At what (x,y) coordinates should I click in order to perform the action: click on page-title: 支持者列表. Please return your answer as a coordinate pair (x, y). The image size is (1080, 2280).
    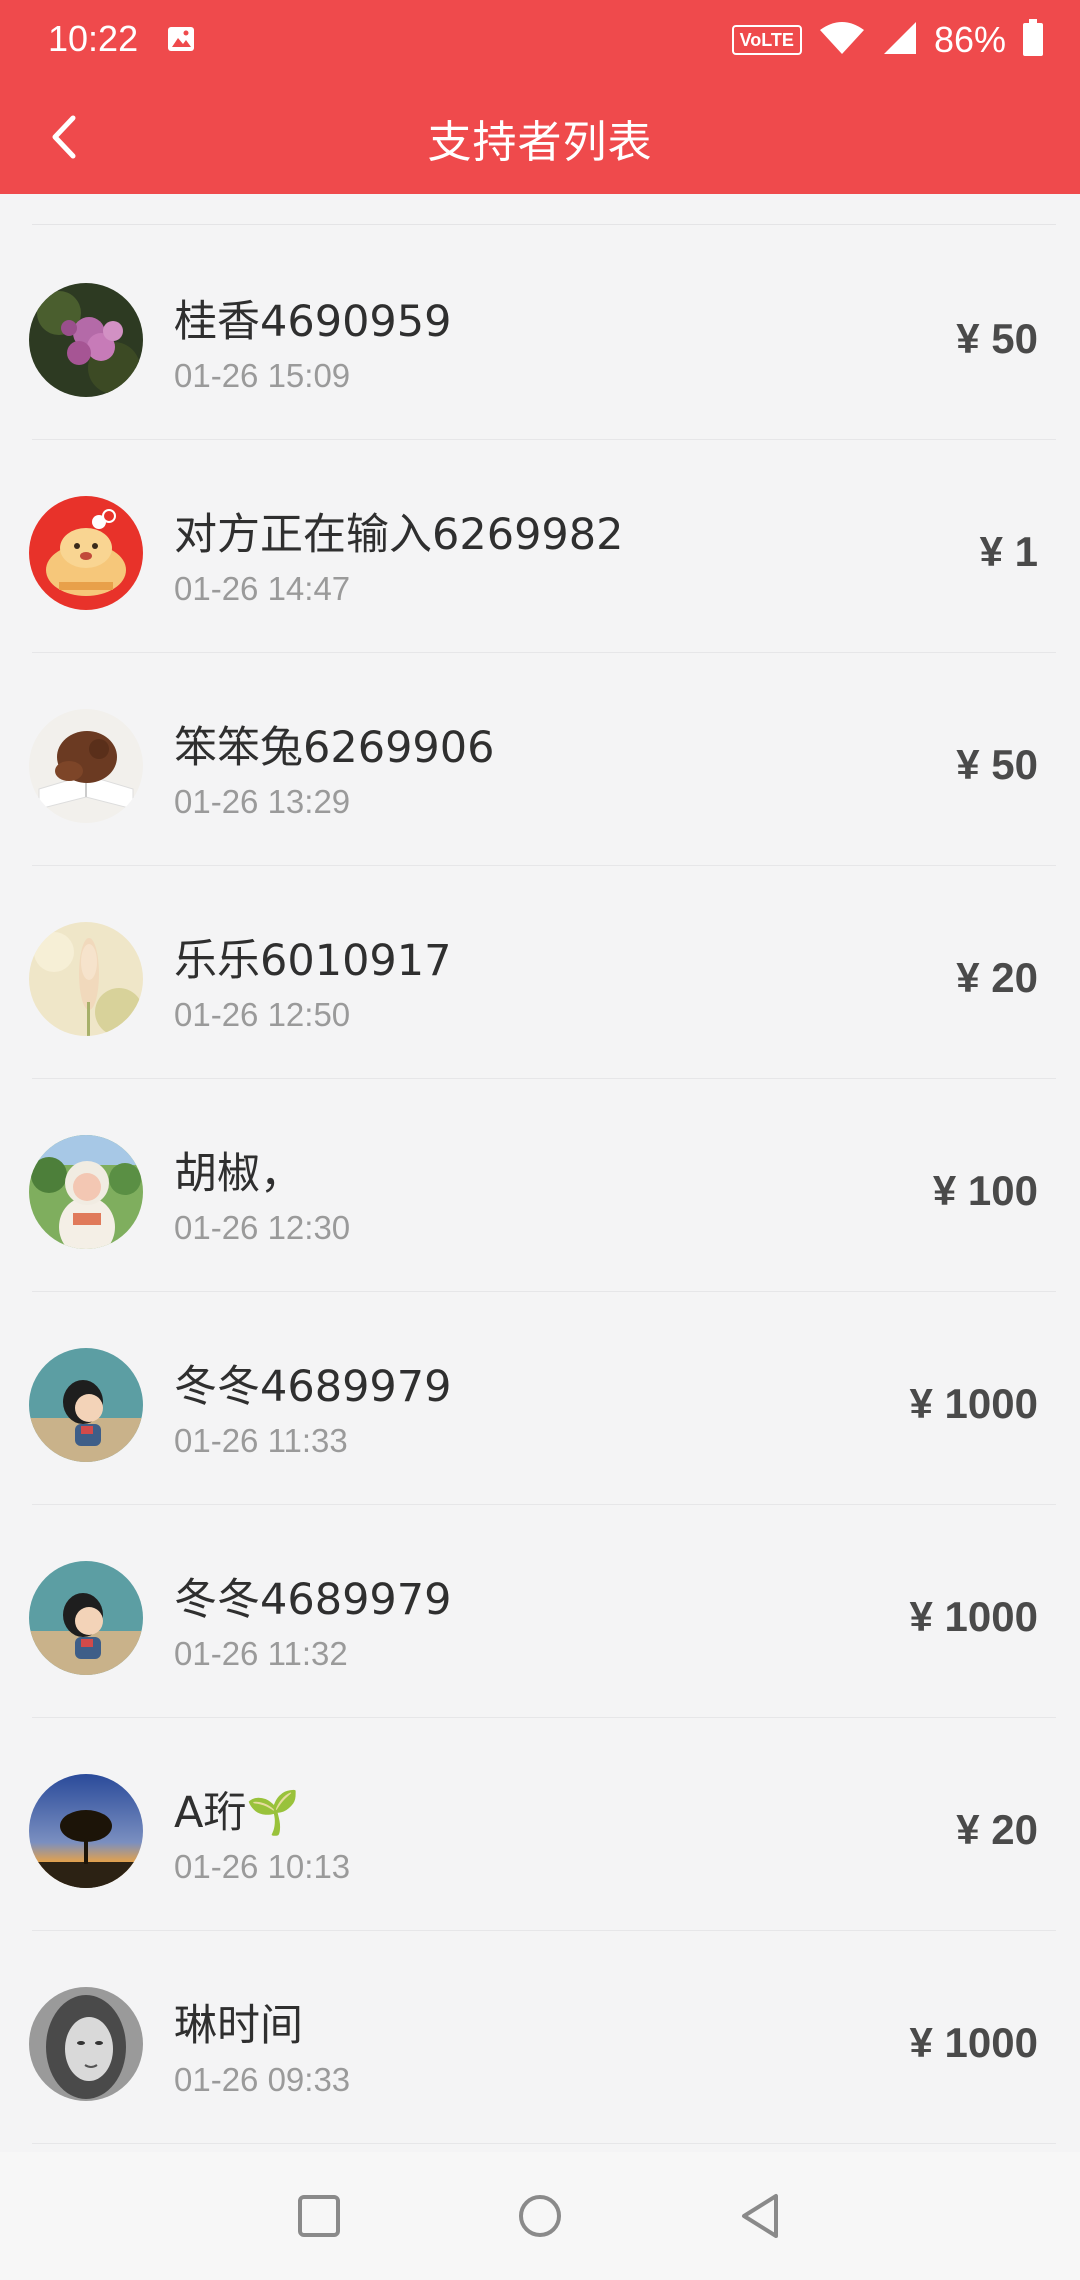
    Looking at the image, I should click on (540, 142).